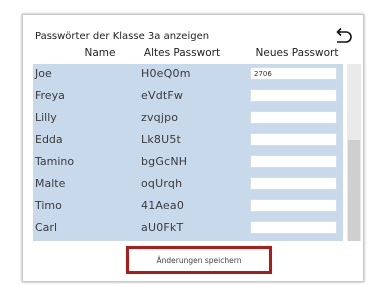 The image size is (381, 284). What do you see at coordinates (354, 190) in the screenshot?
I see `scrollbar-thumb` at bounding box center [354, 190].